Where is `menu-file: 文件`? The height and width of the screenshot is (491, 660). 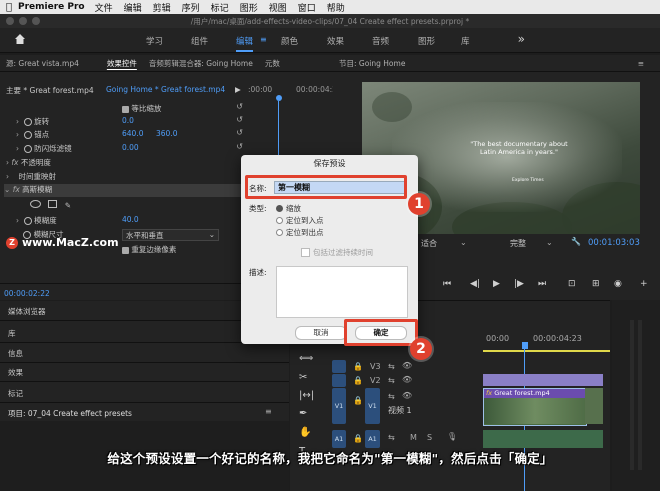 menu-file: 文件 is located at coordinates (104, 7).